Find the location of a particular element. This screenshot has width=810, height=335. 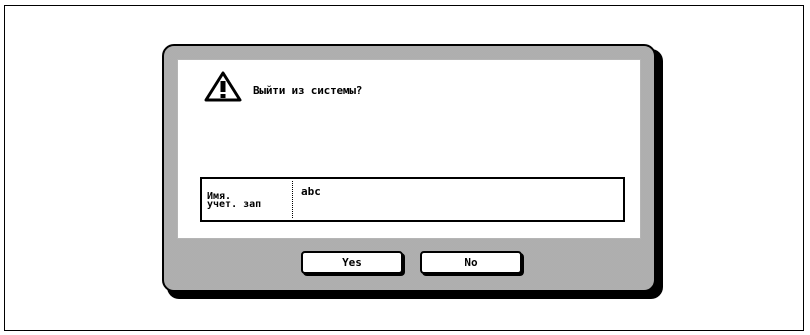

warning-icon is located at coordinates (223, 86).